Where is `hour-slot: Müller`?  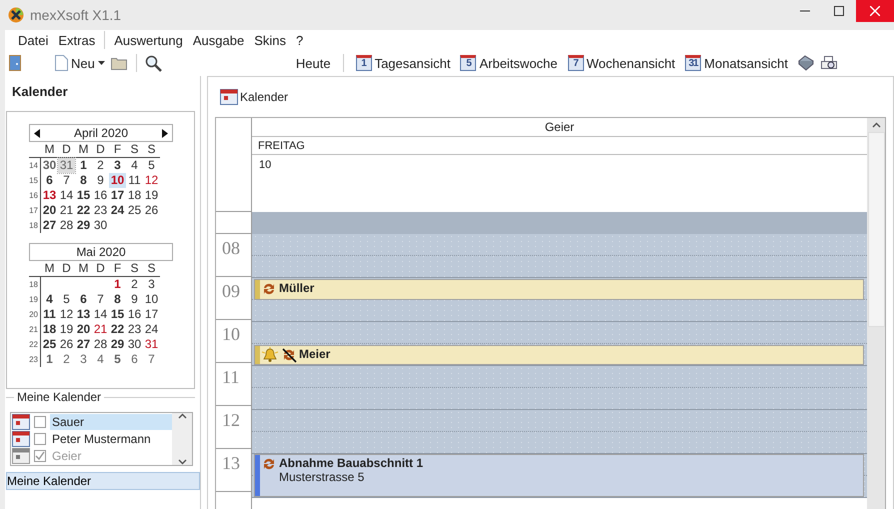 hour-slot: Müller is located at coordinates (559, 300).